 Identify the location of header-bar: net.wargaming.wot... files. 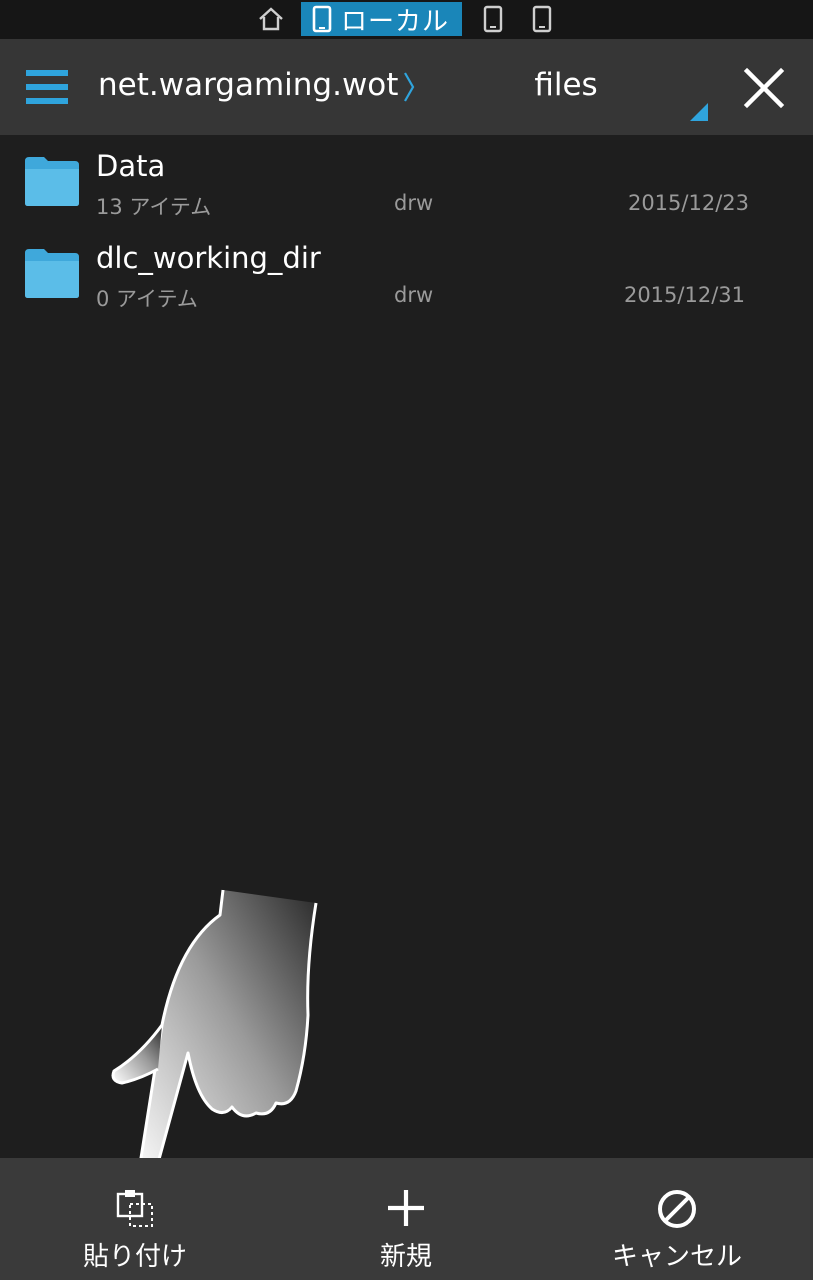
(406, 87).